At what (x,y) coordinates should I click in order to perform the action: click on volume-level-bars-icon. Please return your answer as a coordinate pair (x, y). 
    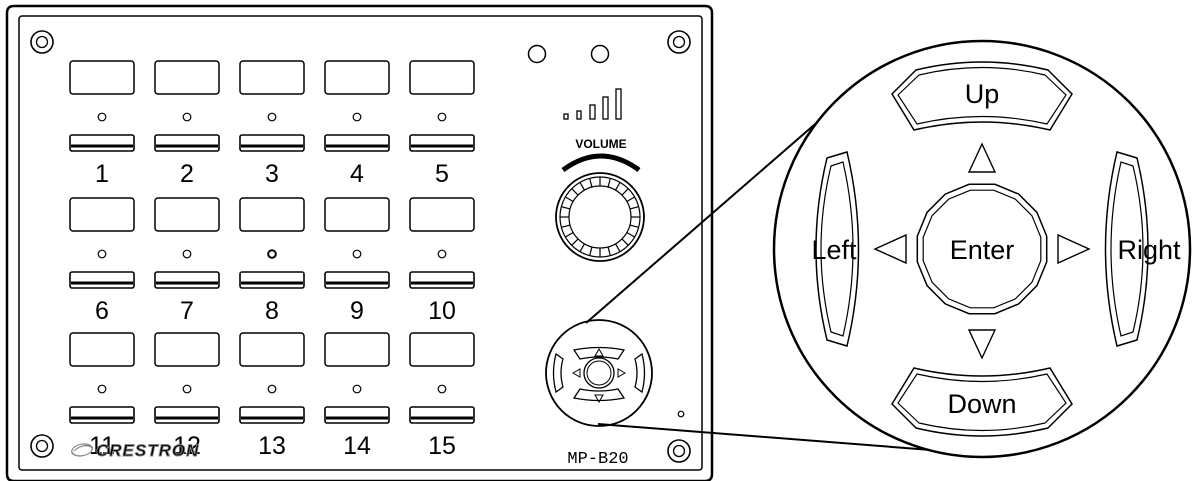
    Looking at the image, I should click on (592, 104).